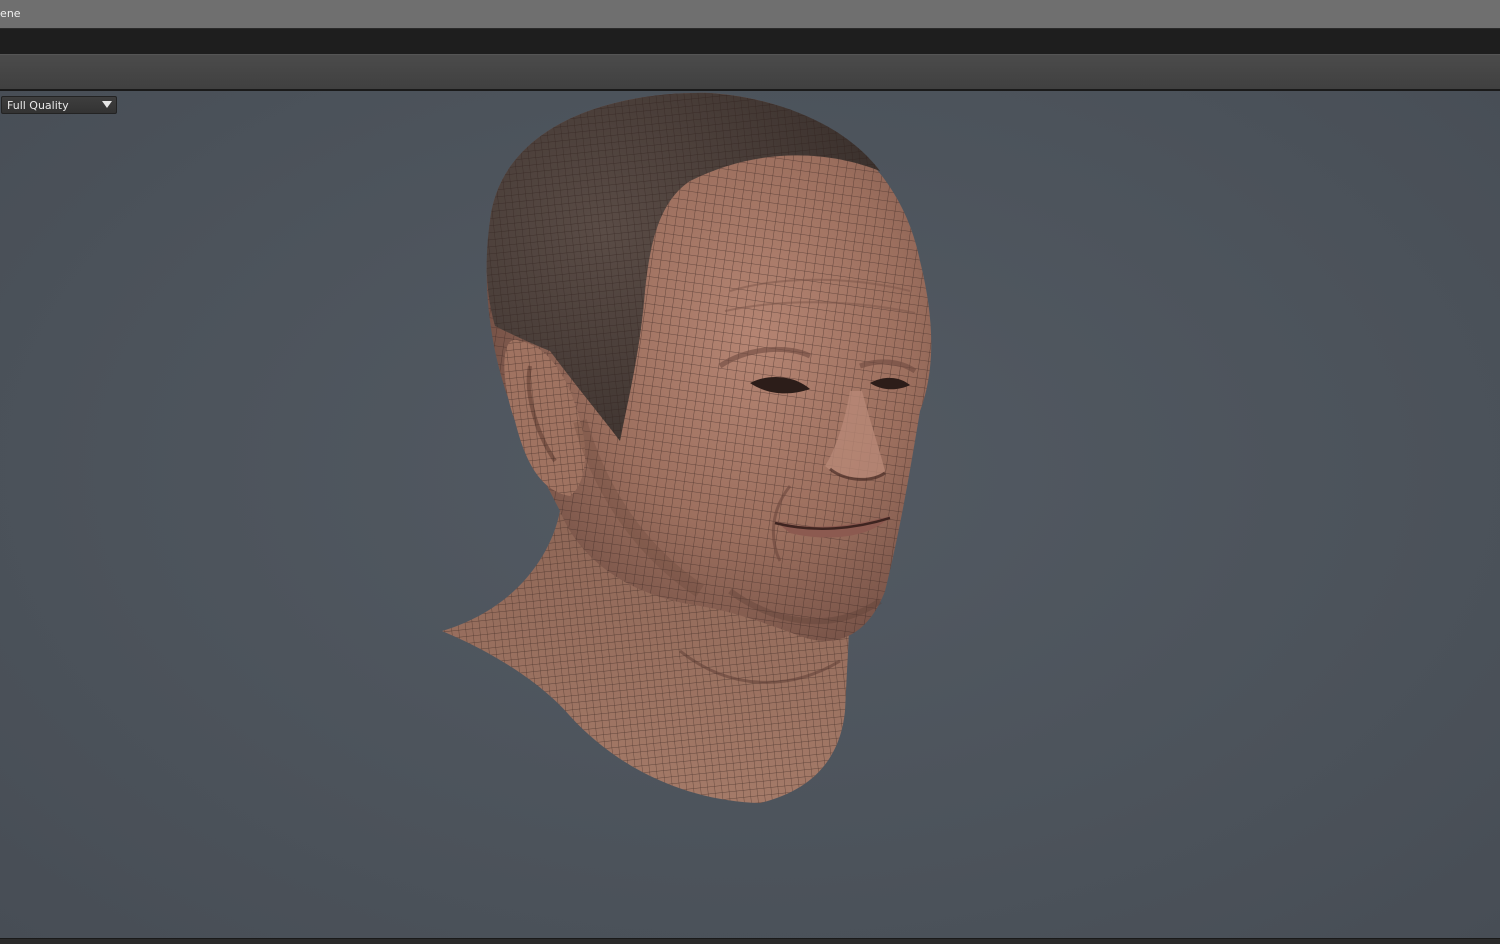 This screenshot has height=944, width=1500. Describe the element at coordinates (750, 41) in the screenshot. I see `menu-bar` at that location.